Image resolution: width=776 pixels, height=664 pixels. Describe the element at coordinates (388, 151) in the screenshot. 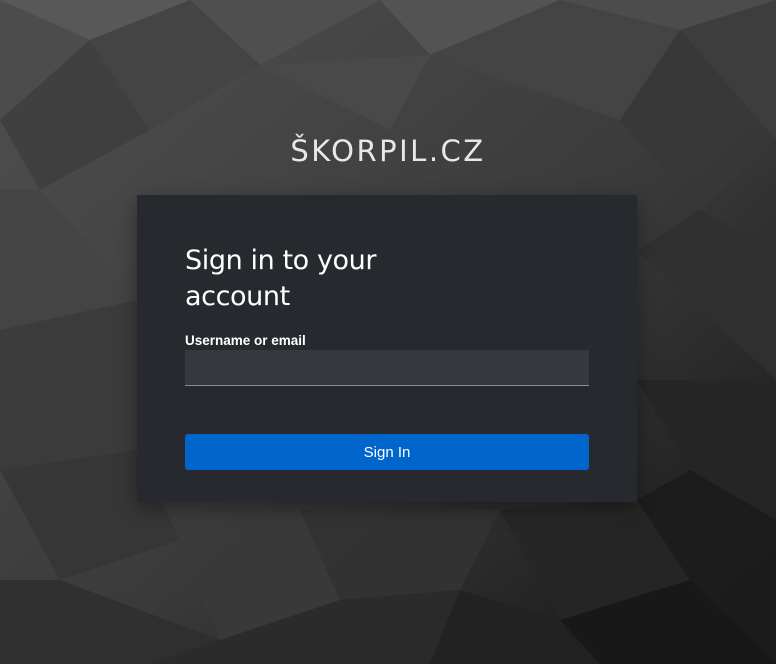

I see `brand-logo-text: ŠKORPIL.CZ` at that location.